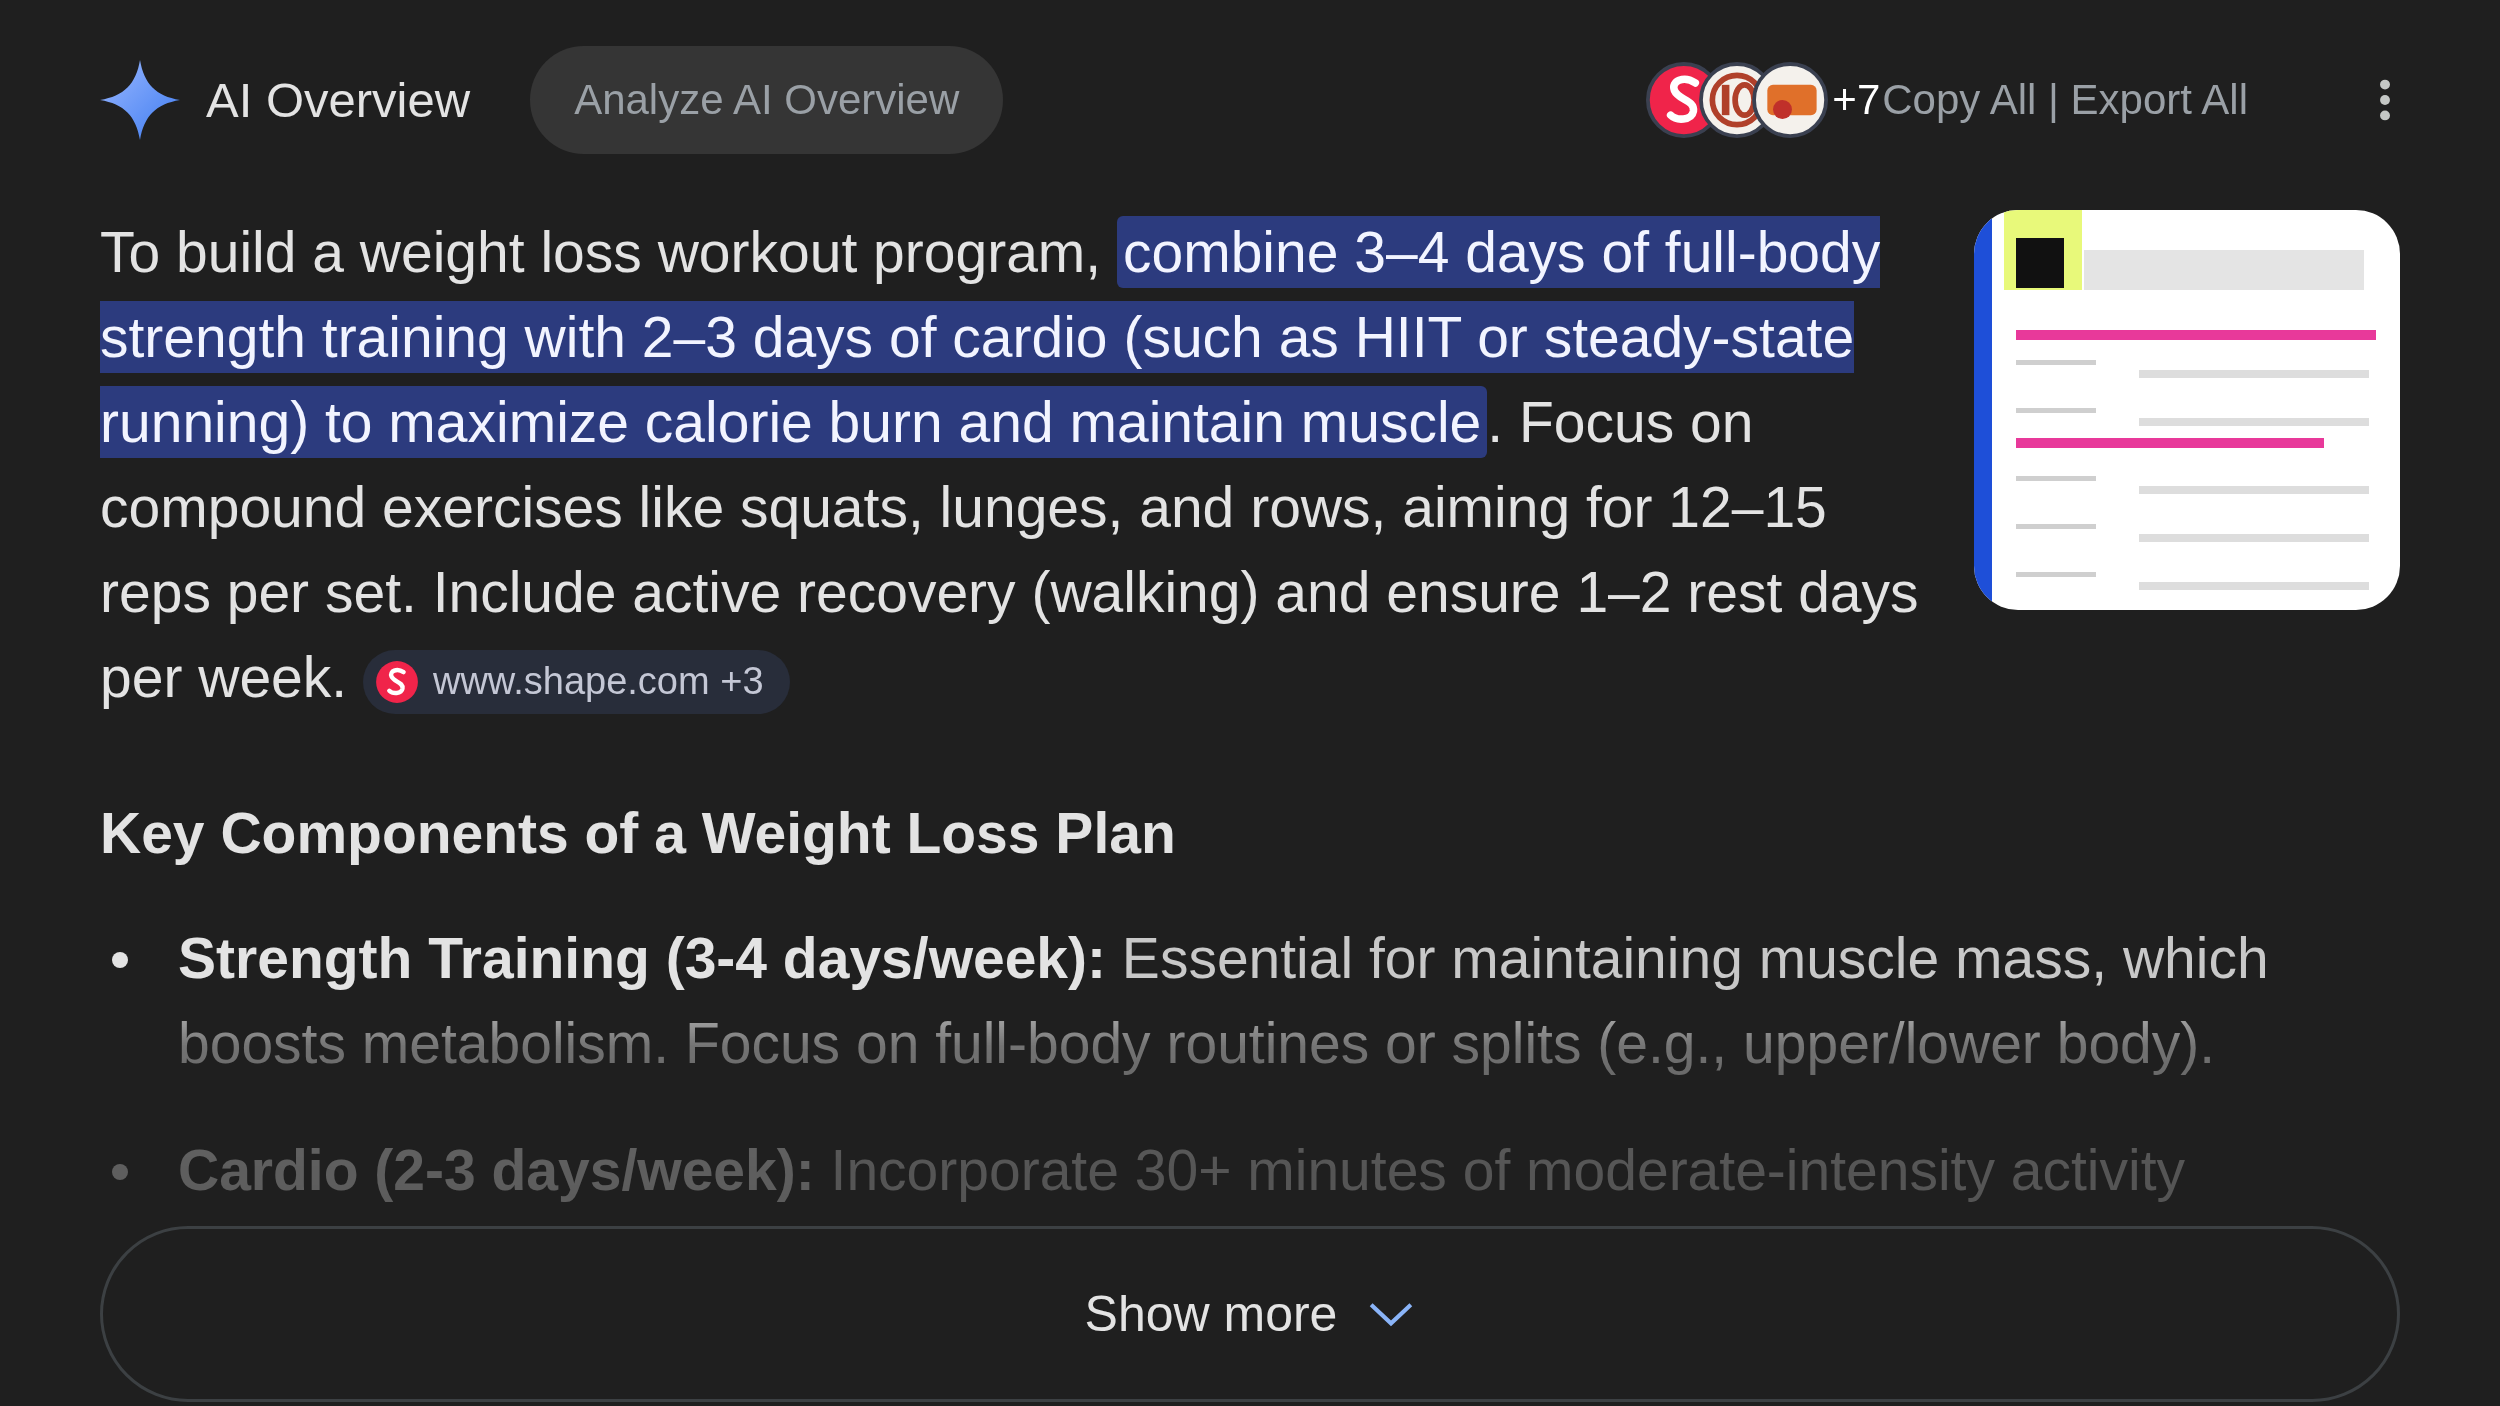 Image resolution: width=2500 pixels, height=1406 pixels. I want to click on citation-link: www.shape.com +3, so click(576, 681).